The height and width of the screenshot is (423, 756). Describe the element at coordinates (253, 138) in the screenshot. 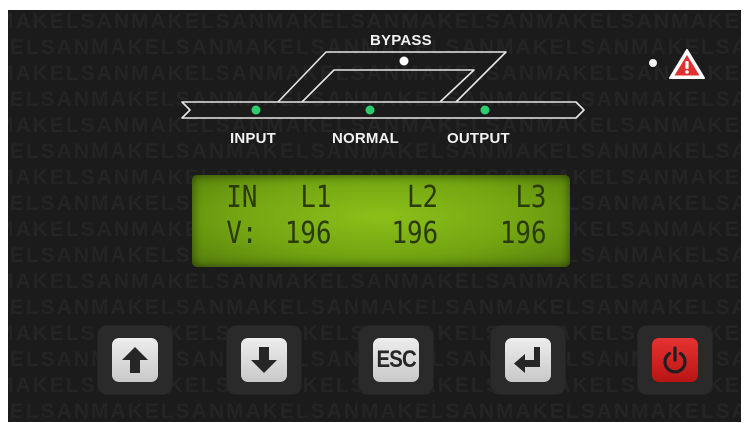

I see `input-label: INPUT` at that location.